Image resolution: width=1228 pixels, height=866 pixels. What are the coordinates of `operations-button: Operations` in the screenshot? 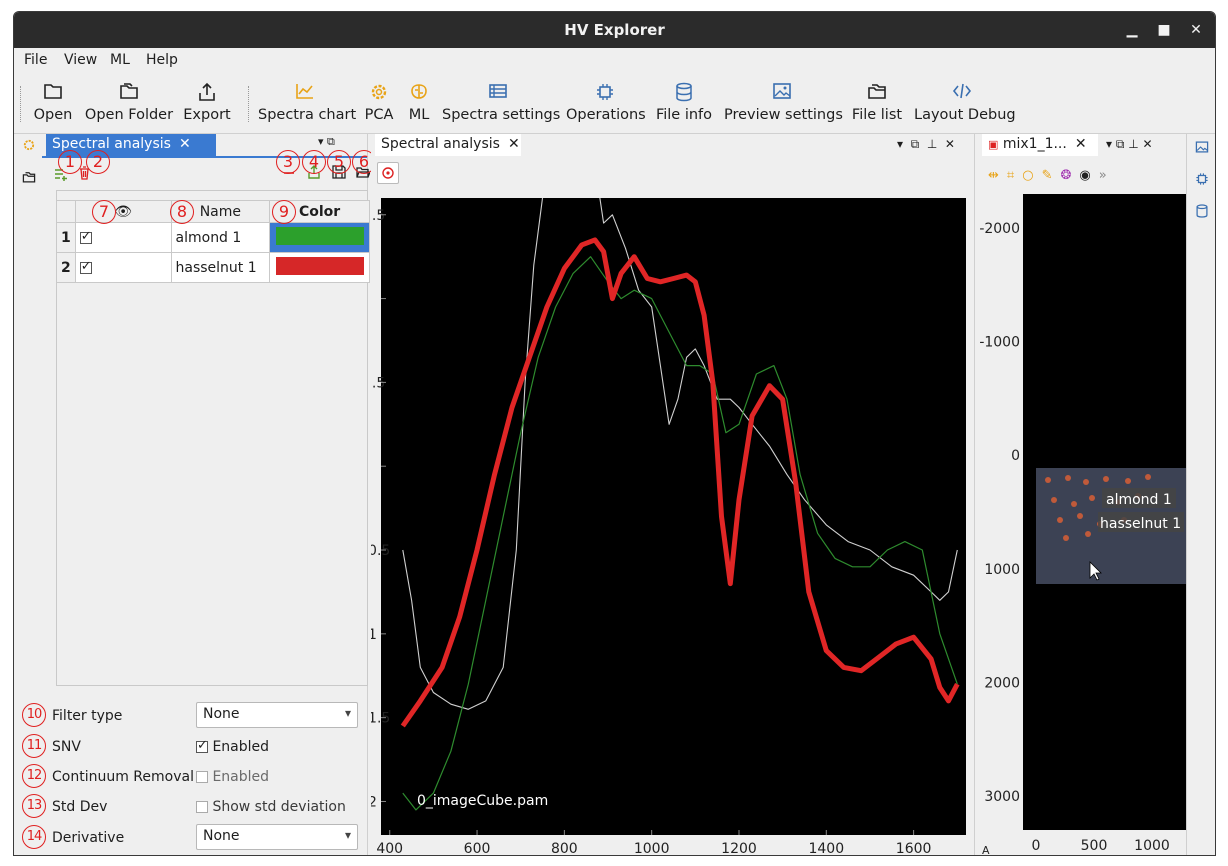 It's located at (606, 103).